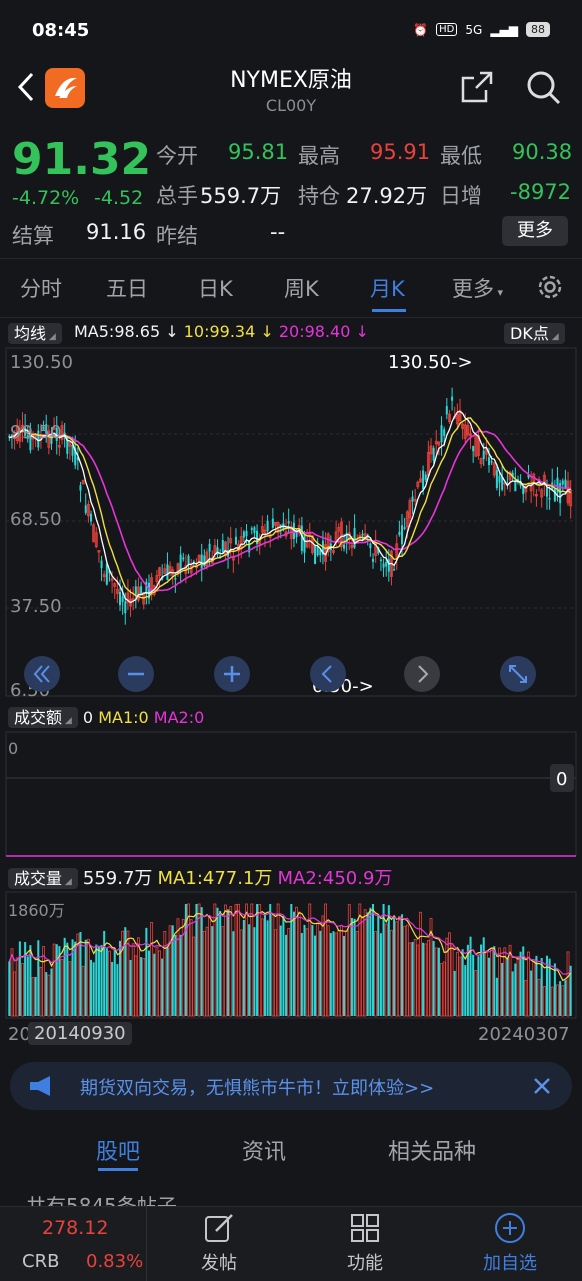  Describe the element at coordinates (387, 288) in the screenshot. I see `tab-monthly-k: 月K` at that location.